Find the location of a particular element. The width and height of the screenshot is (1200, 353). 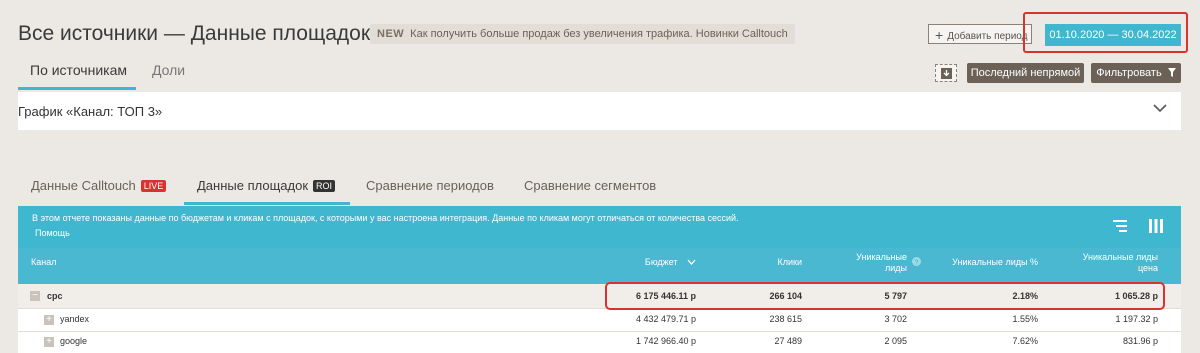

tab-segment-comparison: Сравнение сегментов is located at coordinates (590, 185).